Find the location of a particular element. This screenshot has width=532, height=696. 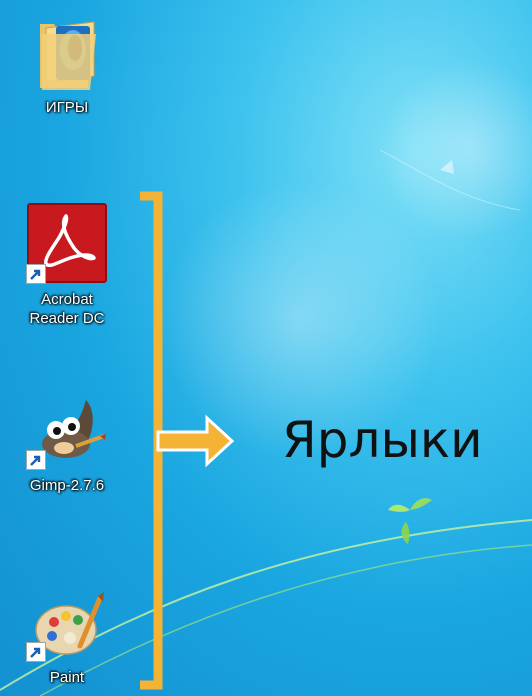

annotation-bracket is located at coordinates (187, 440).